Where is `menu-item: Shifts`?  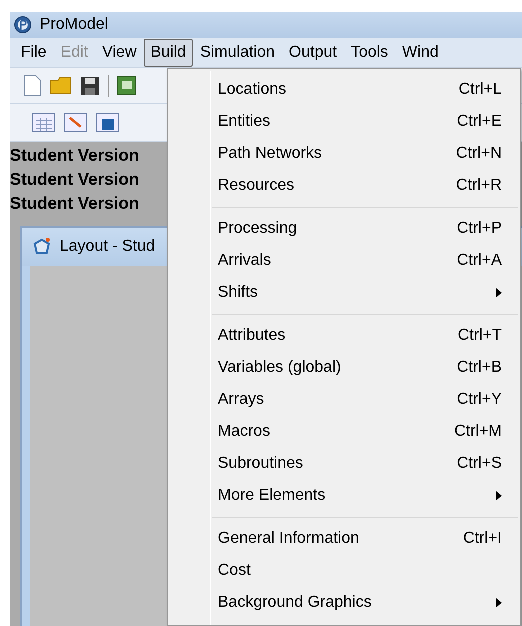
menu-item: Shifts is located at coordinates (344, 293).